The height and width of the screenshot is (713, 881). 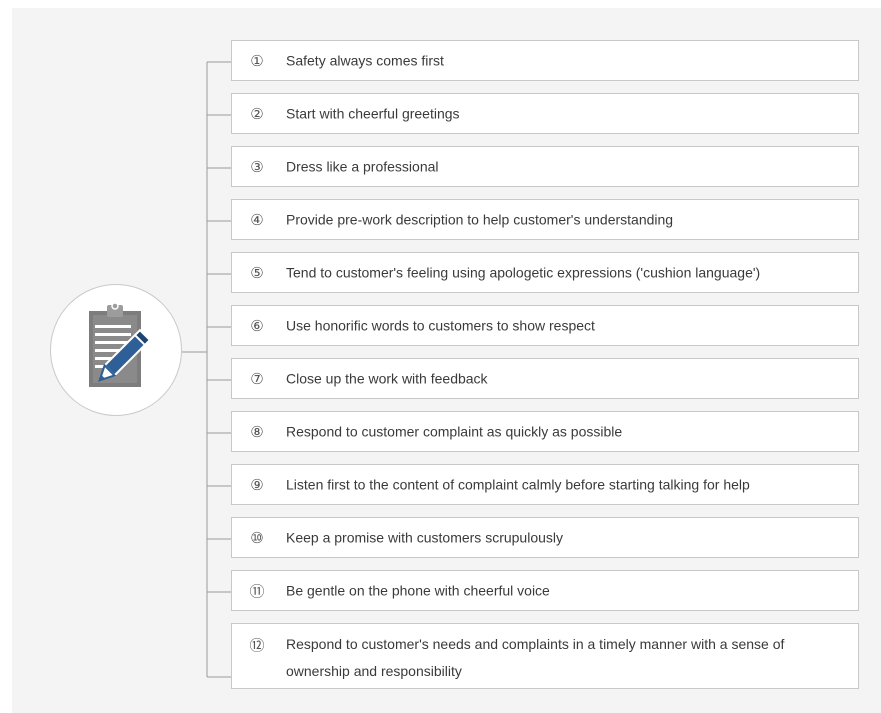 What do you see at coordinates (257, 325) in the screenshot?
I see `item-number: ⑥` at bounding box center [257, 325].